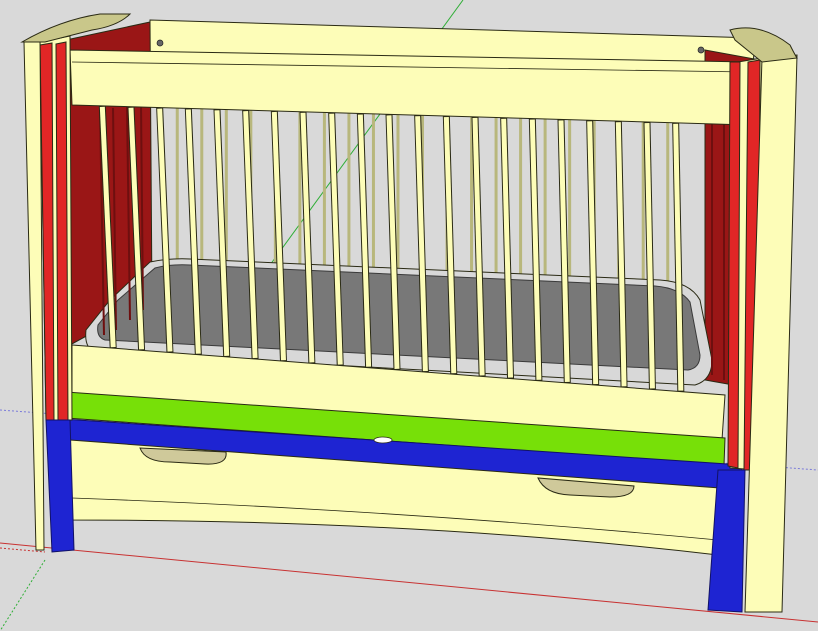 This screenshot has height=631, width=818. I want to click on front-top-rail, so click(410, 87).